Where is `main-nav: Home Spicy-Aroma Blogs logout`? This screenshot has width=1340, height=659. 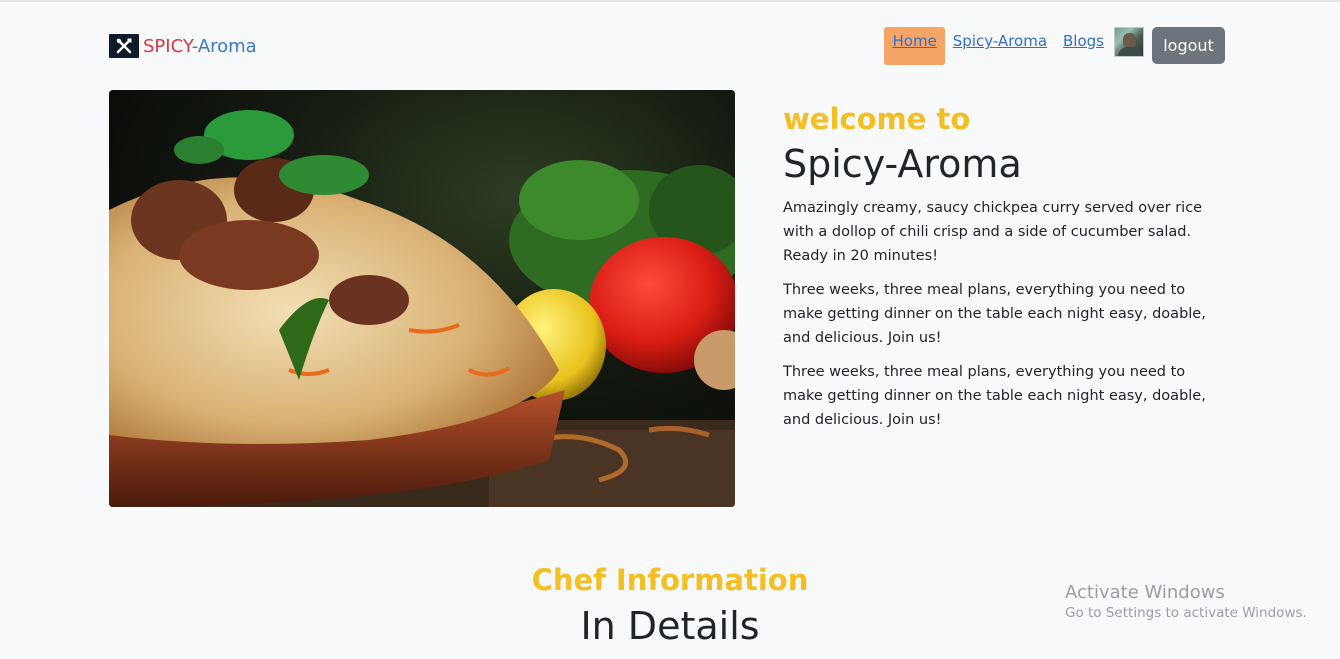
main-nav: Home Spicy-Aroma Blogs logout is located at coordinates (1054, 46).